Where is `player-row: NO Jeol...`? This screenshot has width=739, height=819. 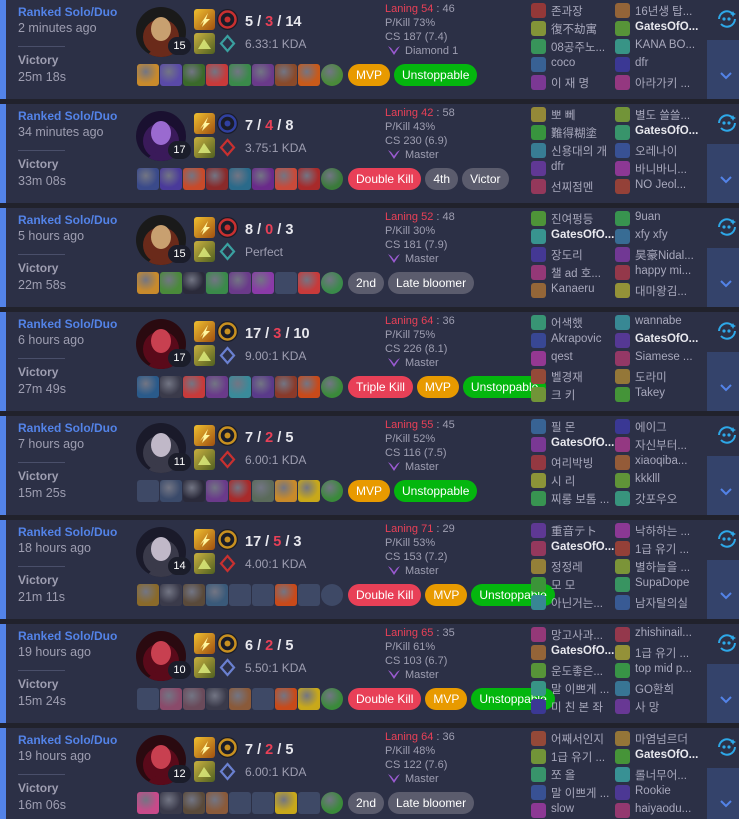 player-row: NO Jeol... is located at coordinates (657, 186).